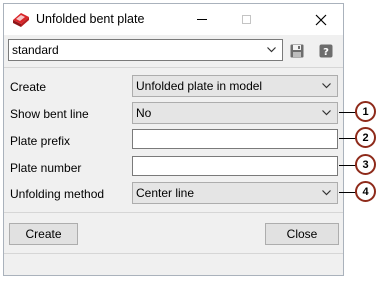 This screenshot has width=380, height=285. I want to click on plate-prefix-label: Plate prefix, so click(40, 141).